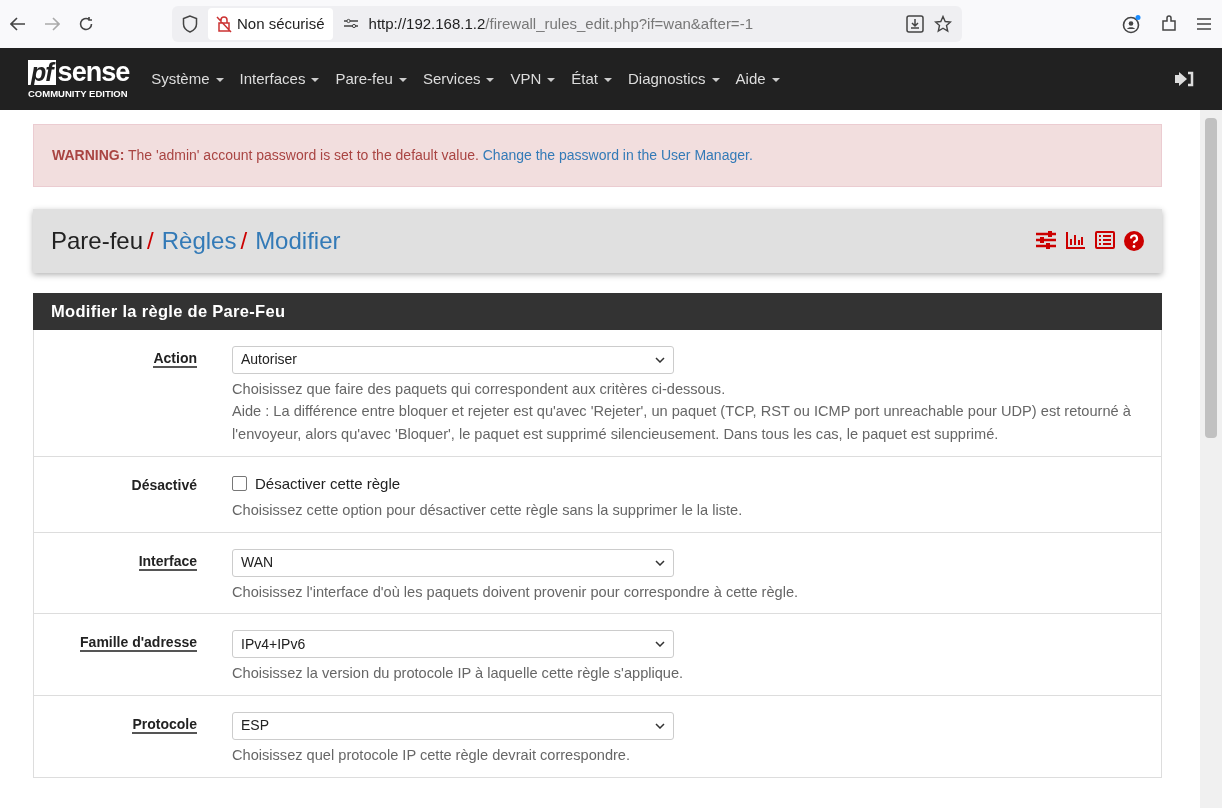 Image resolution: width=1222 pixels, height=808 pixels. I want to click on nav-menu: État, so click(591, 79).